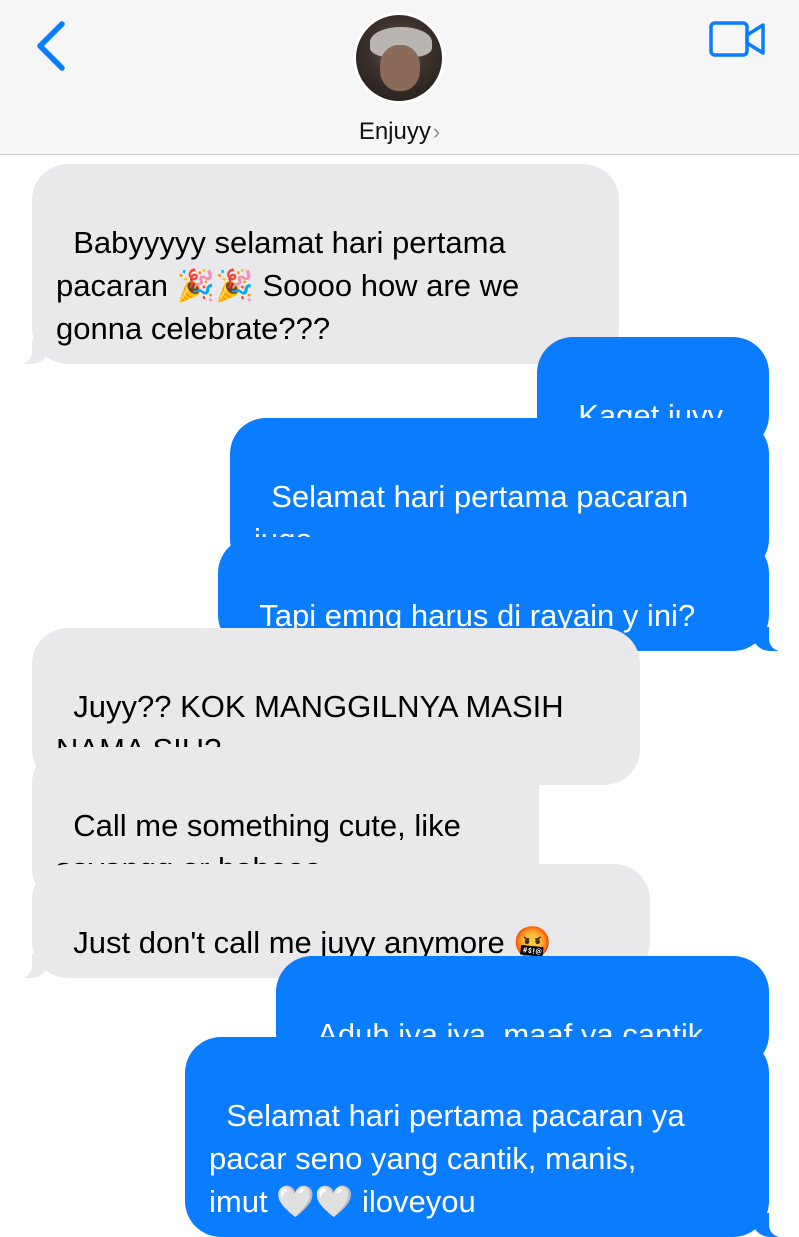 This screenshot has height=1237, width=799. What do you see at coordinates (436, 131) in the screenshot?
I see `chevron-right-icon: ›` at bounding box center [436, 131].